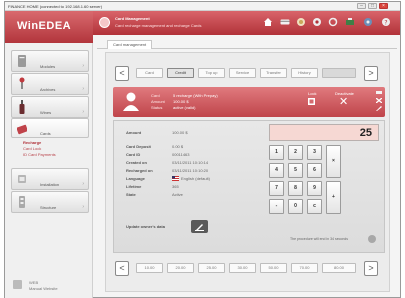 The image size is (405, 298). What do you see at coordinates (130, 44) in the screenshot?
I see `tab-card-management: Card management` at bounding box center [130, 44].